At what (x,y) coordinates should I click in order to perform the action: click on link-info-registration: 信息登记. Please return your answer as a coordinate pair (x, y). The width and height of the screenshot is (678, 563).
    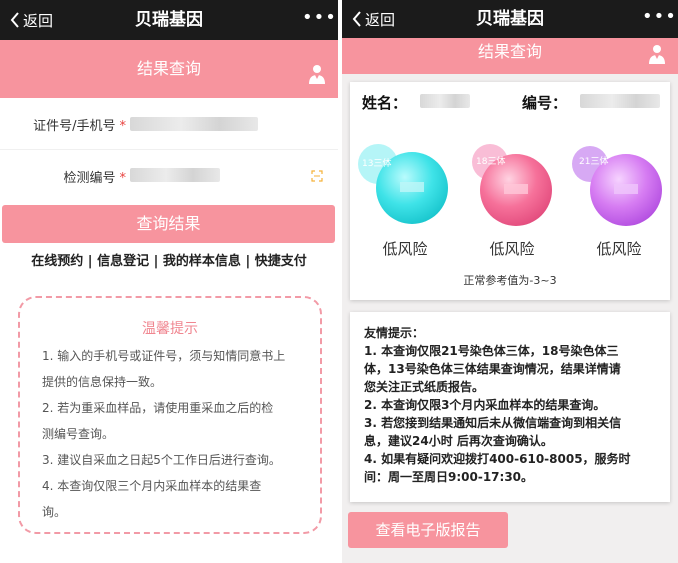
    Looking at the image, I should click on (123, 261).